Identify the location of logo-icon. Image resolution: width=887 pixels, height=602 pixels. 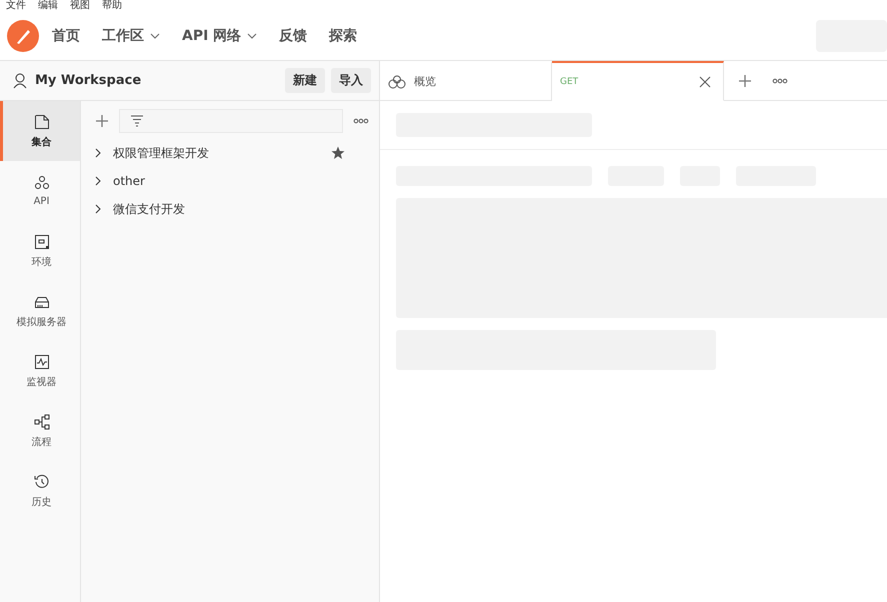
(23, 36).